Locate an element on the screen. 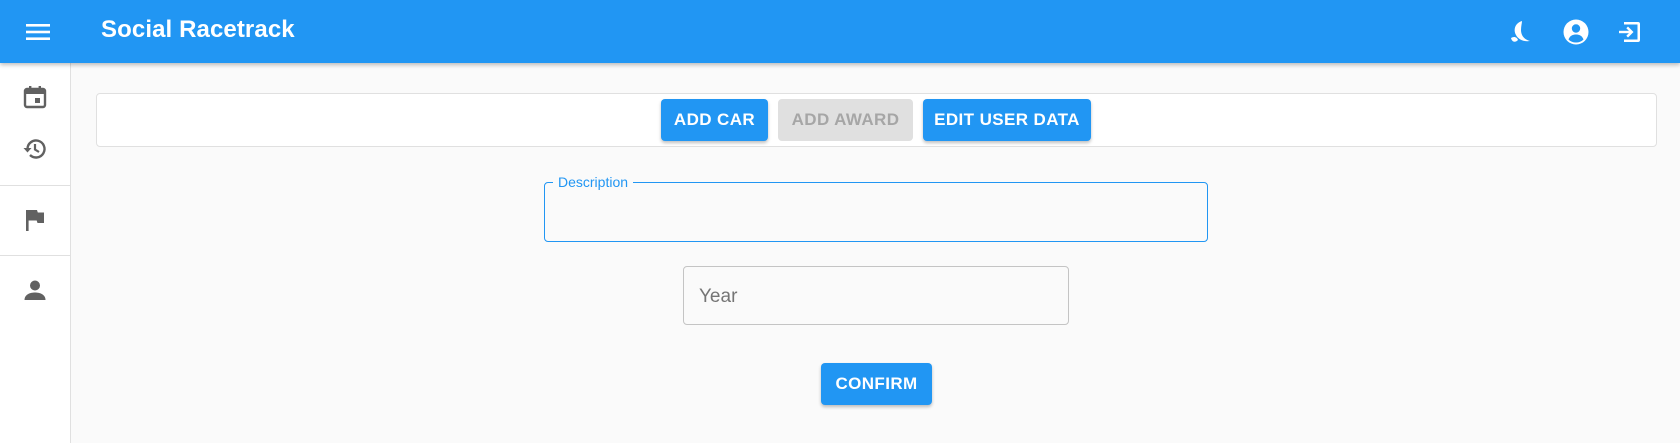 Image resolution: width=1680 pixels, height=443 pixels. year-input is located at coordinates (874, 297).